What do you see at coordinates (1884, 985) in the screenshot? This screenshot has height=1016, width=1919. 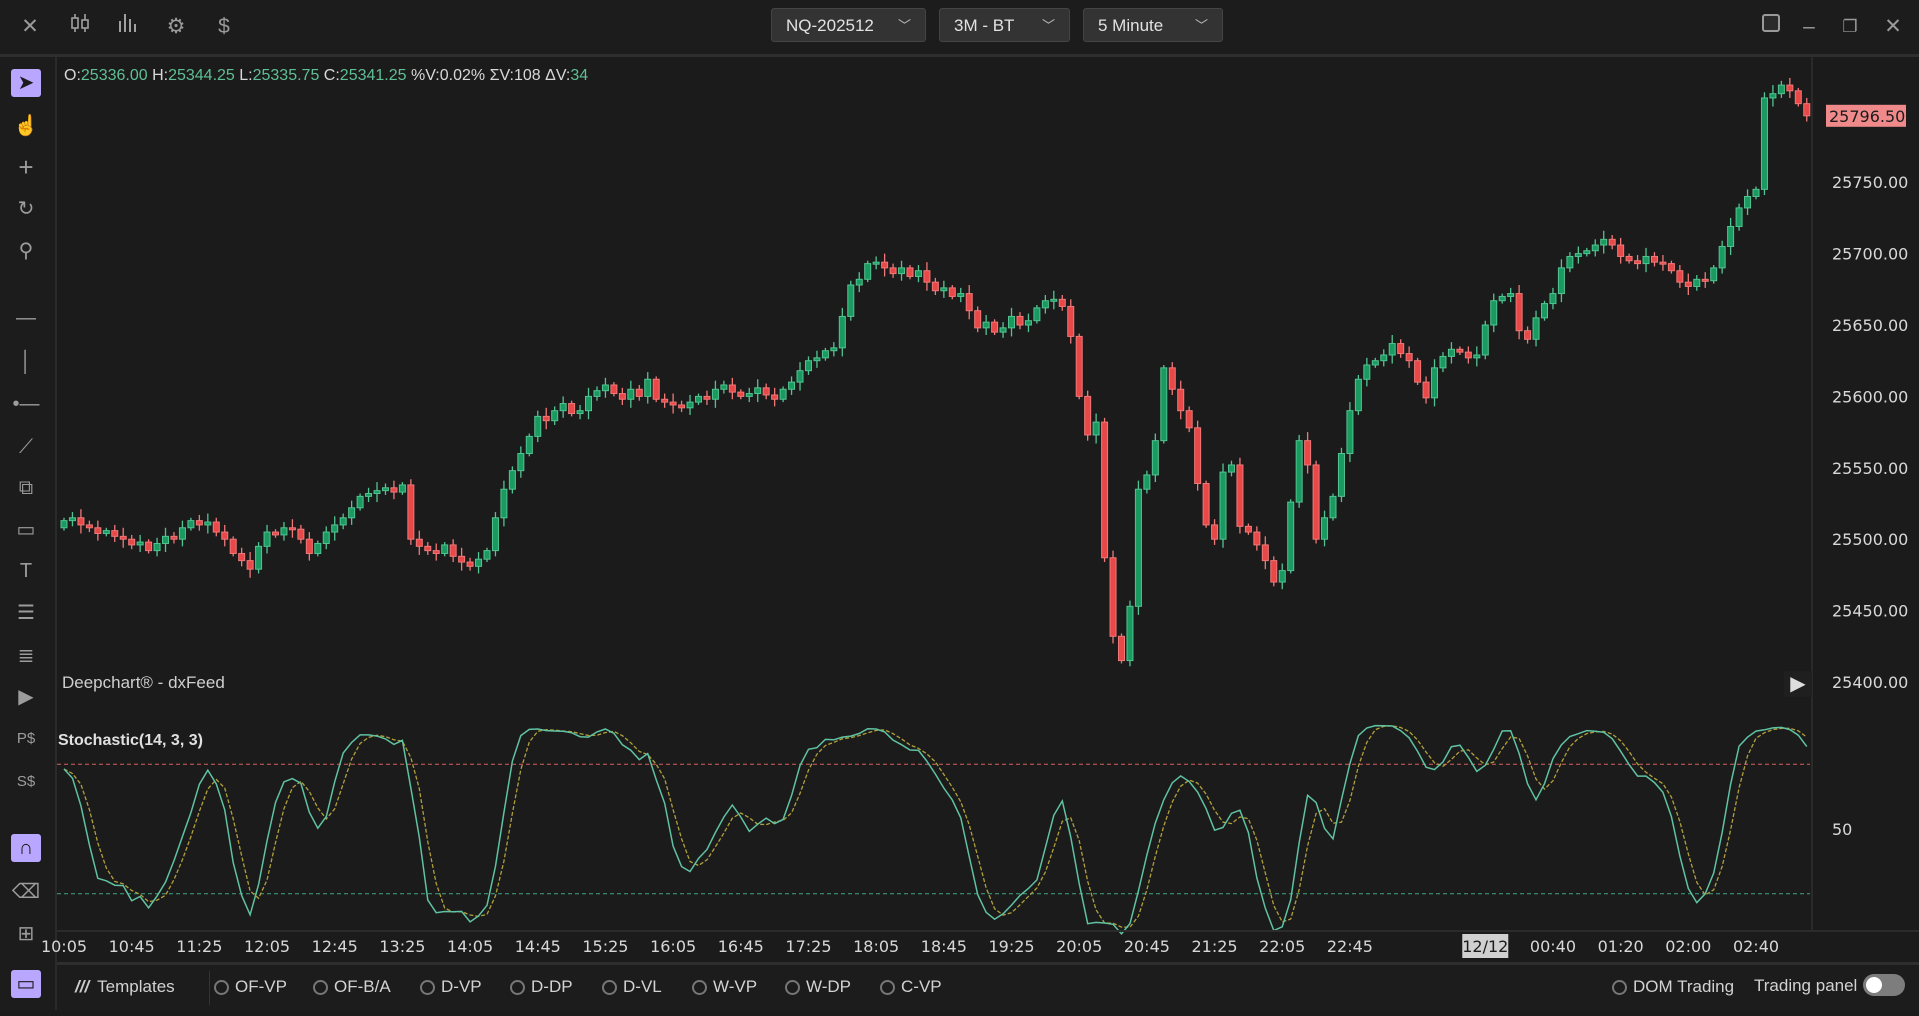 I see `toggle-switch` at bounding box center [1884, 985].